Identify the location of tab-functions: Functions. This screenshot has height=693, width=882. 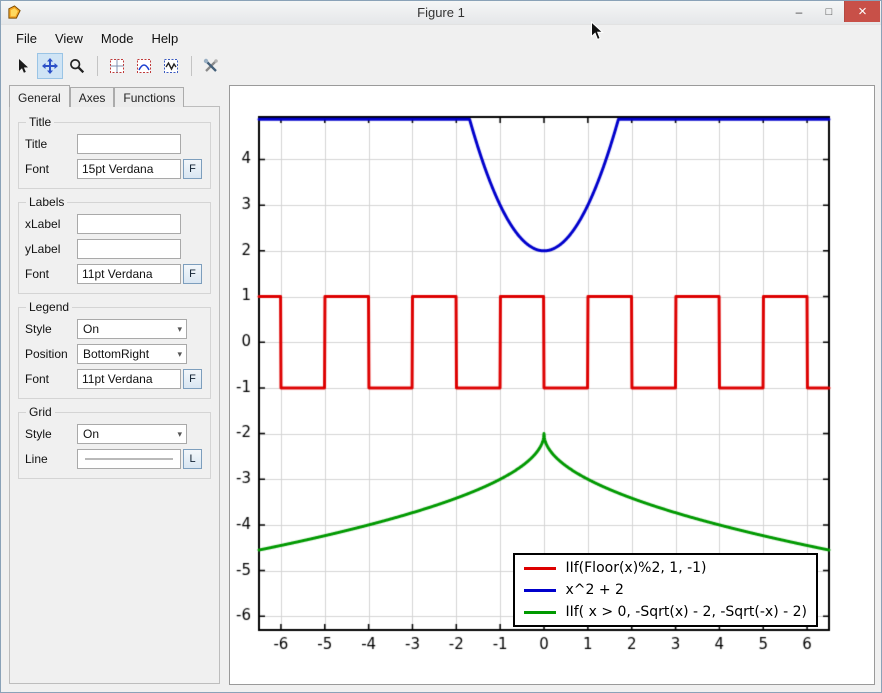
(149, 97).